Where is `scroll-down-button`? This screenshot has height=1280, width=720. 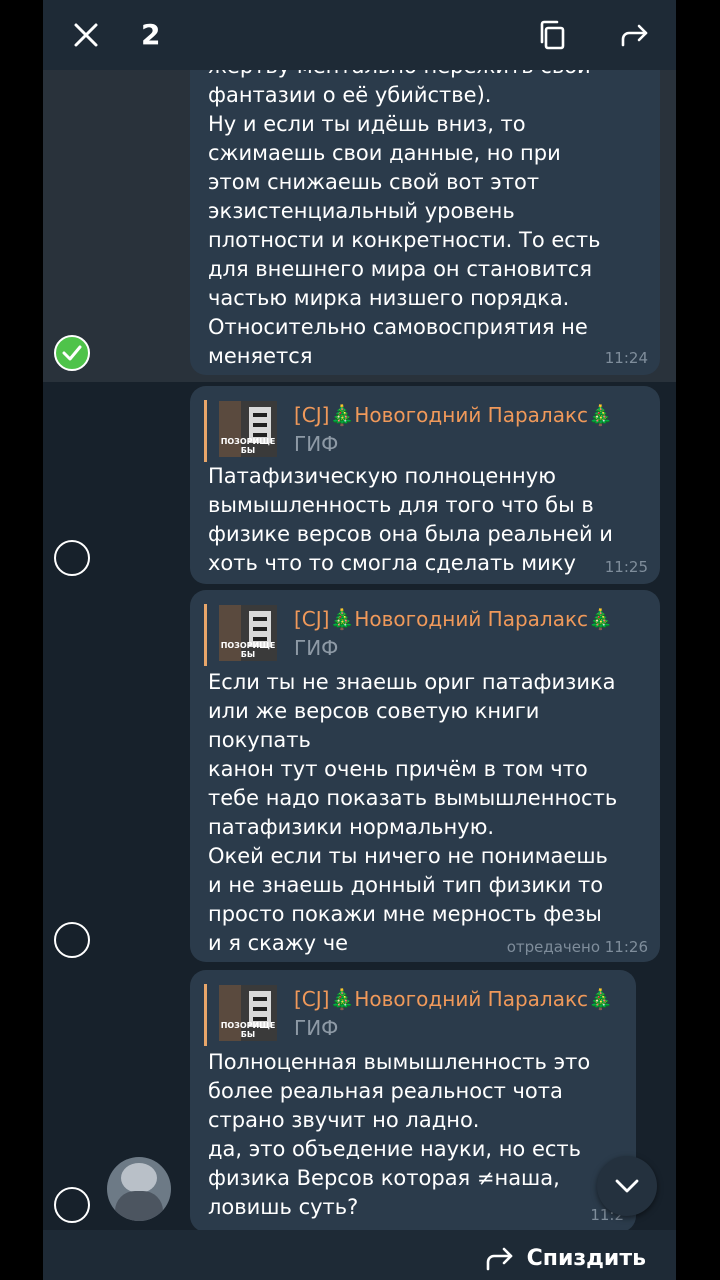
scroll-down-button is located at coordinates (627, 1186).